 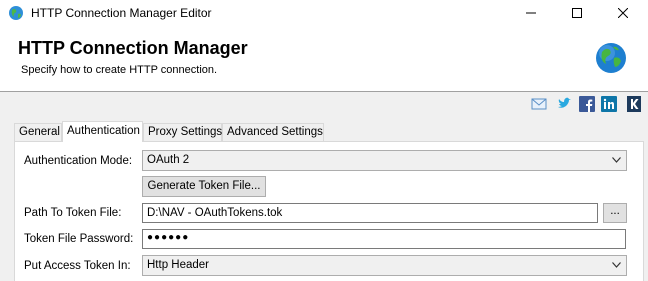 I want to click on token-password-input: ●●●●●●, so click(x=384, y=239).